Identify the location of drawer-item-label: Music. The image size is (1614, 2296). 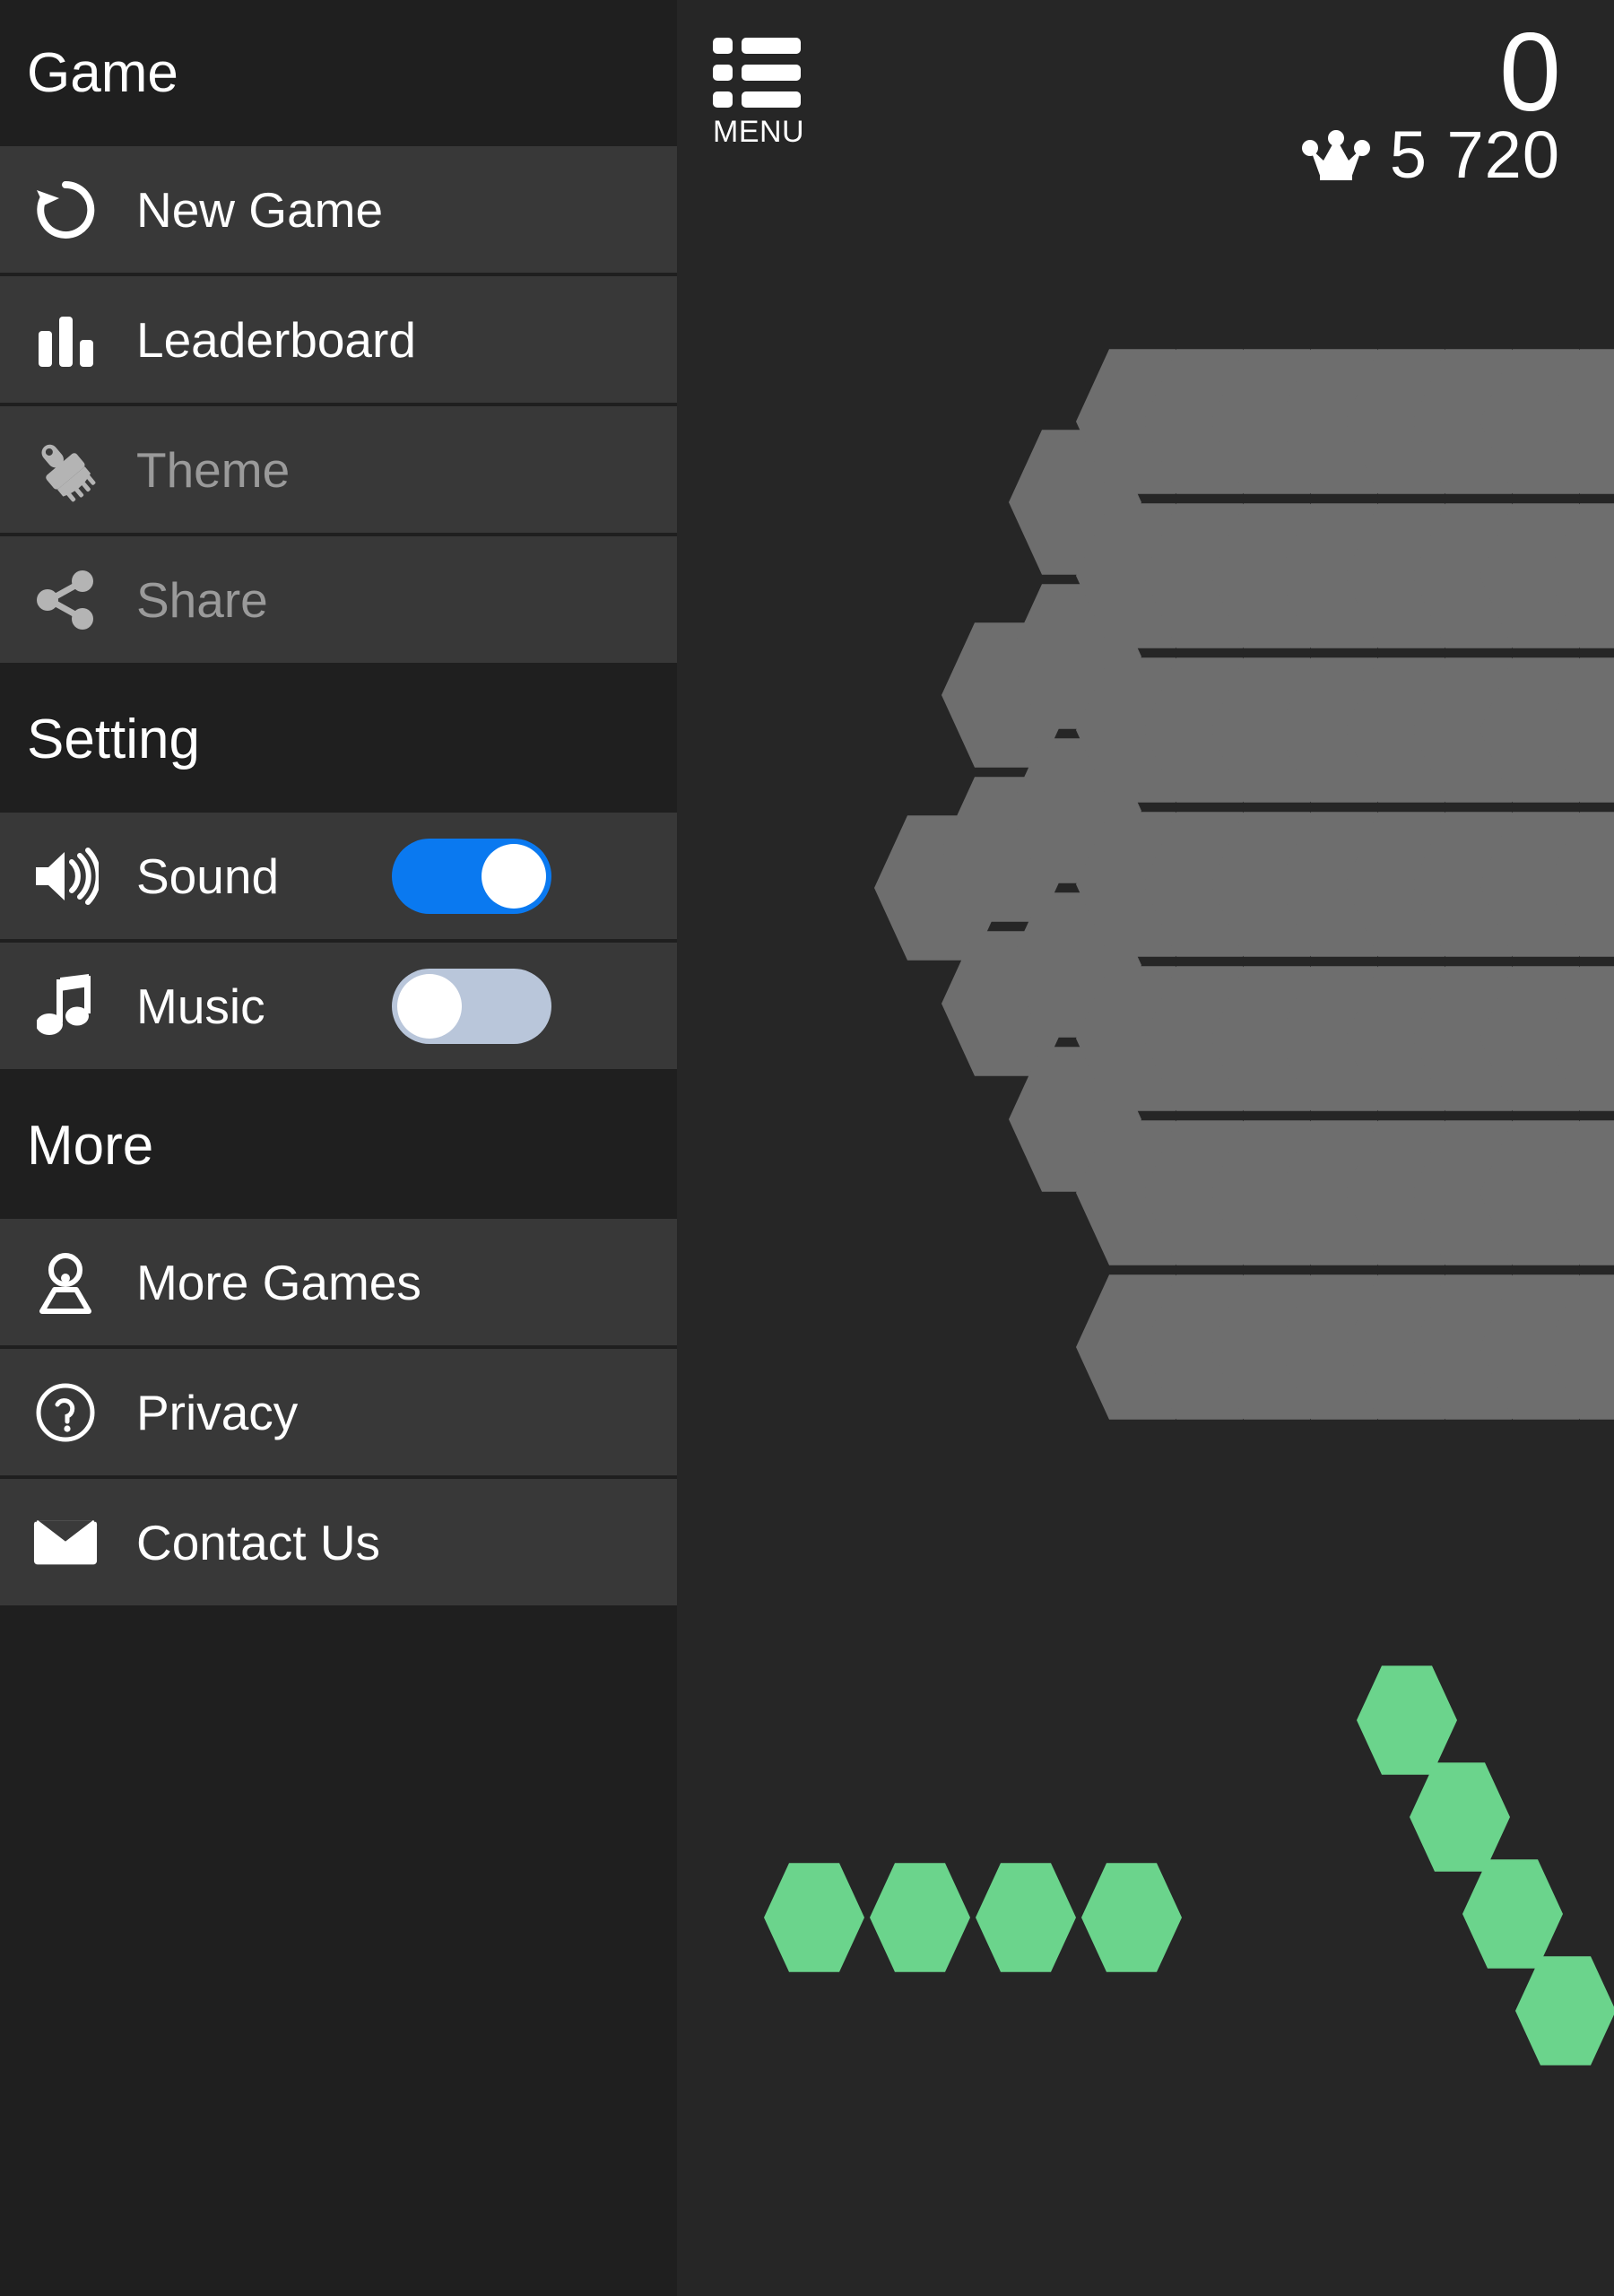
(200, 1006).